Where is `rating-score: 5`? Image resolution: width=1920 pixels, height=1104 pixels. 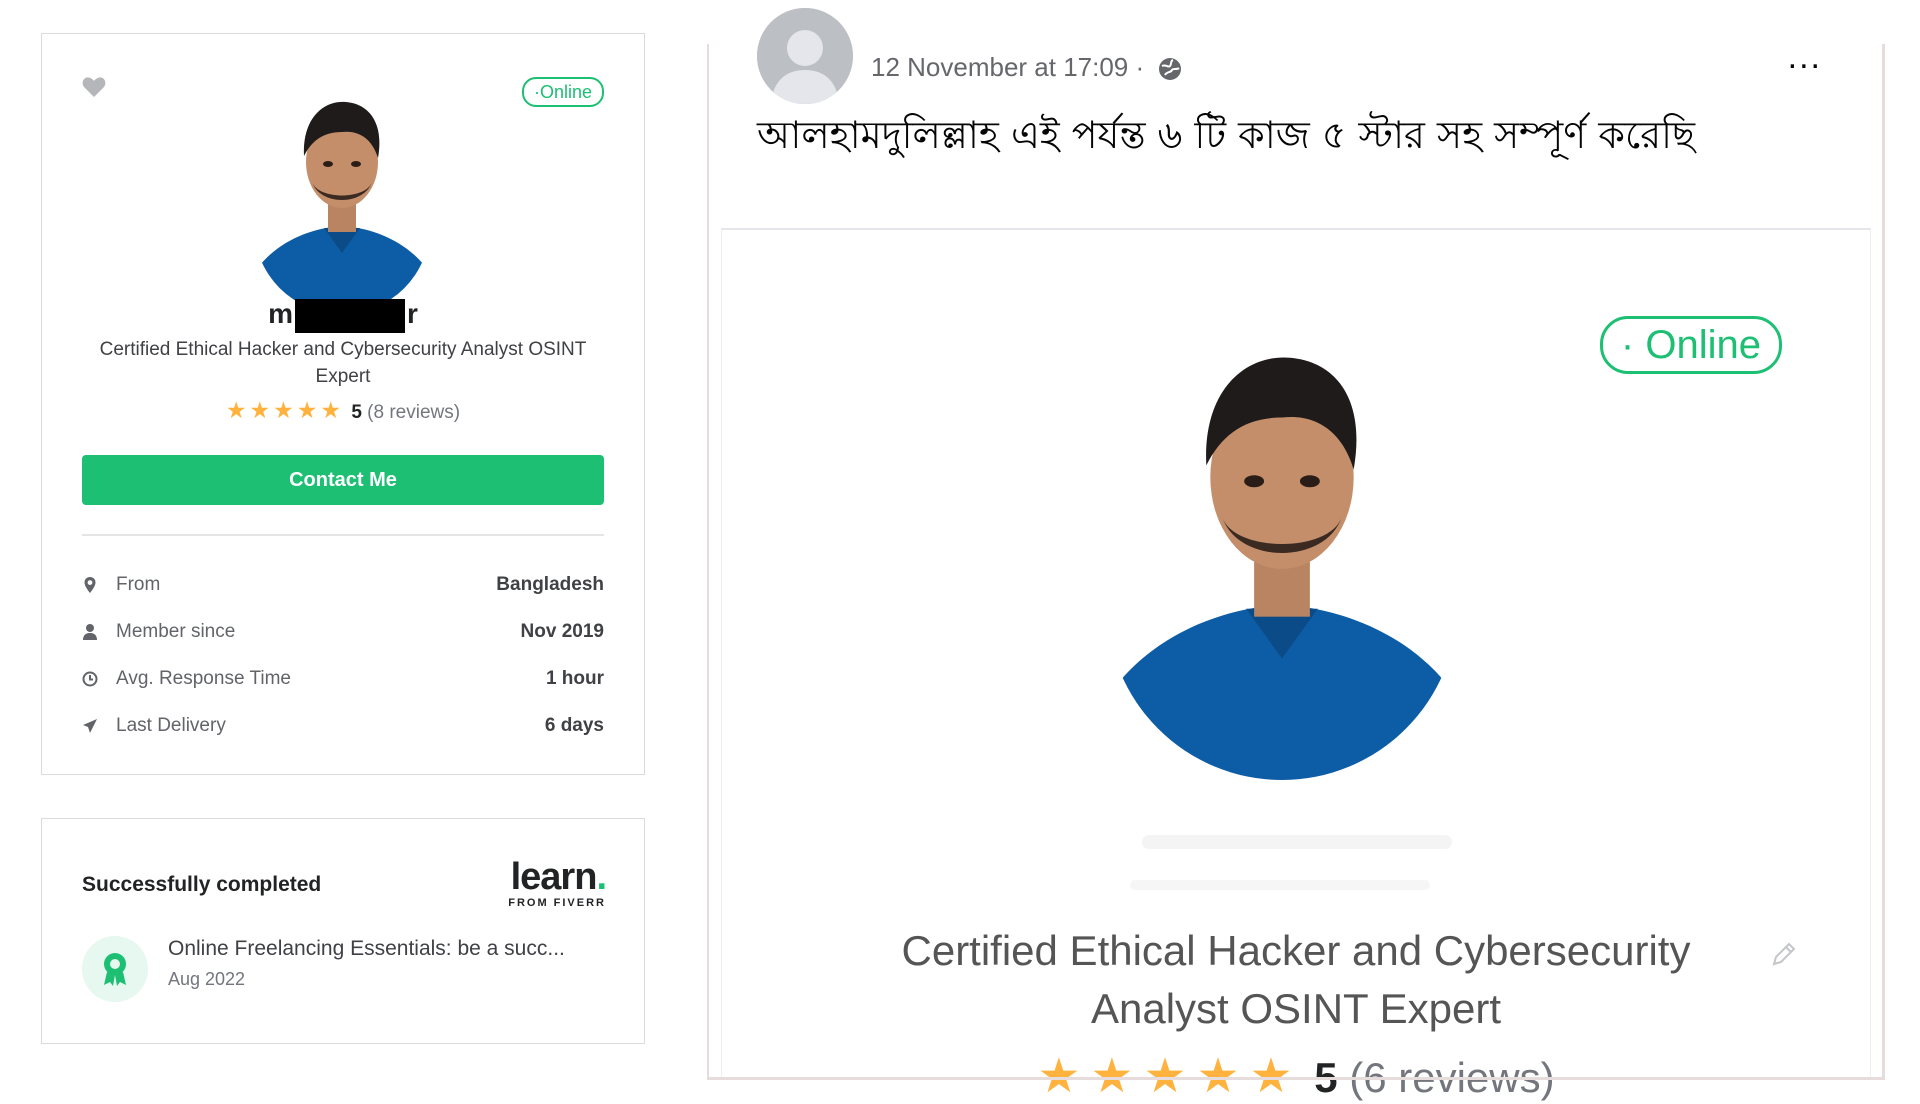
rating-score: 5 is located at coordinates (356, 412).